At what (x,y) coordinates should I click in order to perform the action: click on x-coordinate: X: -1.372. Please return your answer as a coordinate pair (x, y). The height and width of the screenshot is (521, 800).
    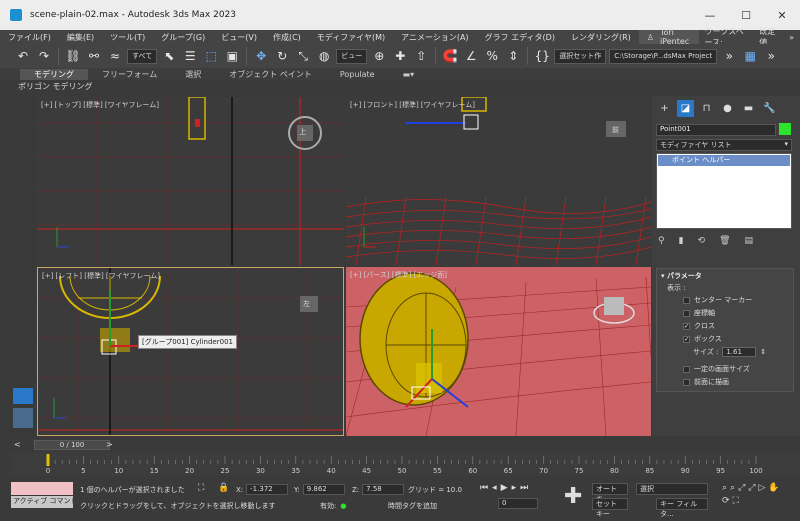
    Looking at the image, I should click on (262, 489).